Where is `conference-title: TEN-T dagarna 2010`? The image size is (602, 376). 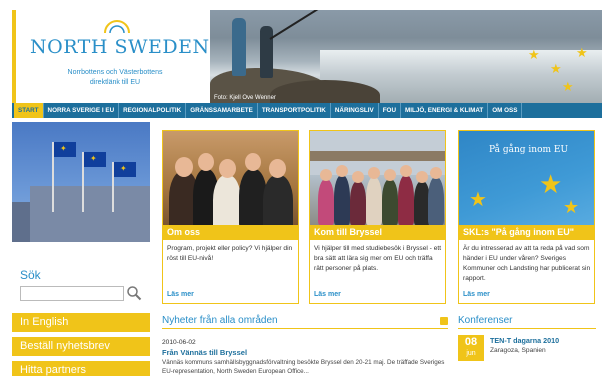 conference-title: TEN-T dagarna 2010 is located at coordinates (524, 340).